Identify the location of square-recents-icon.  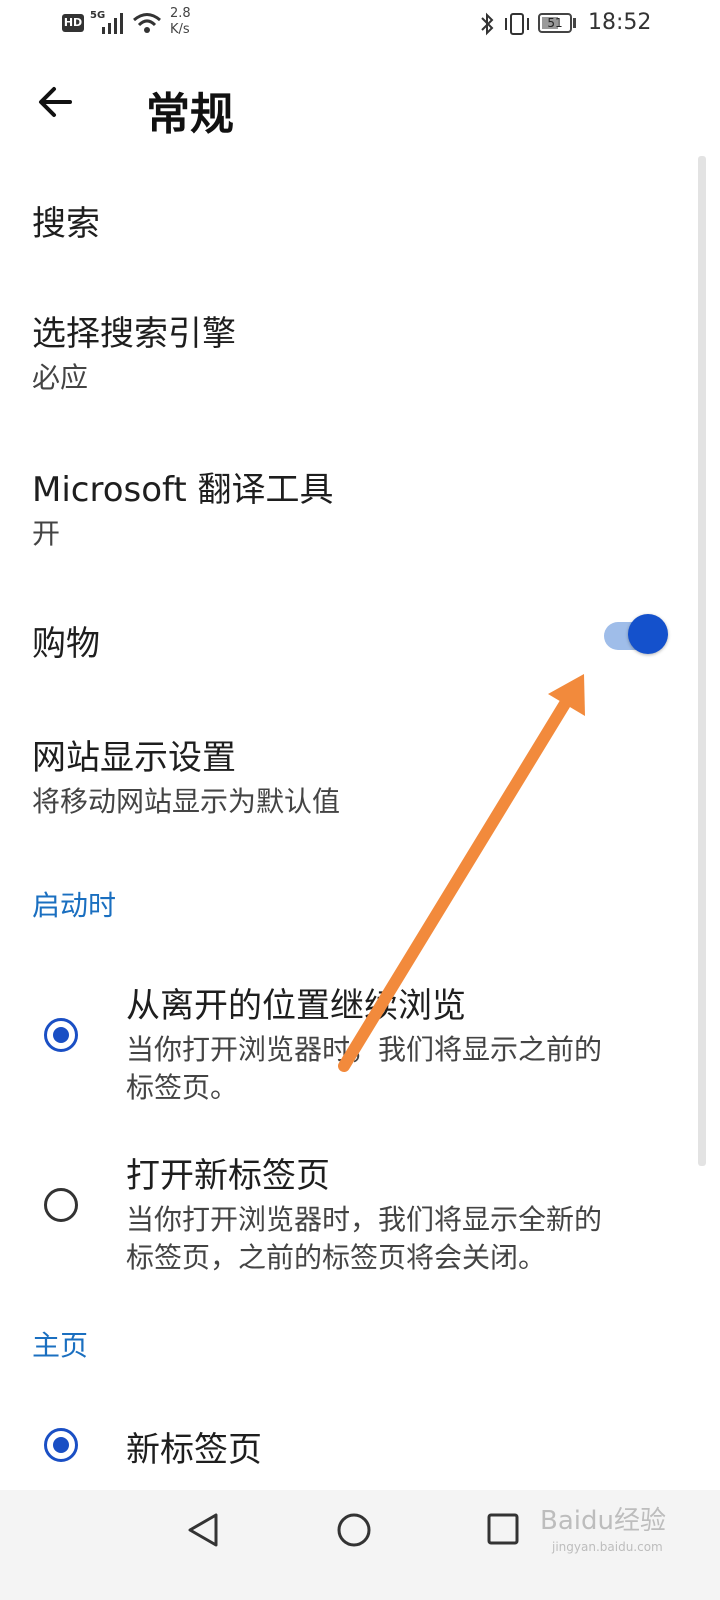
(503, 1529).